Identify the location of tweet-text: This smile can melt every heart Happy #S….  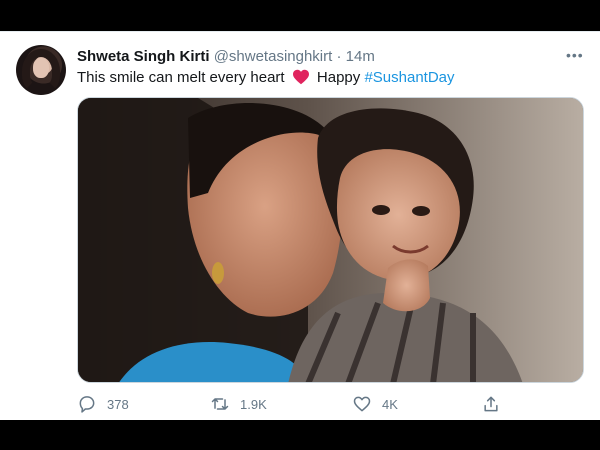
(266, 78).